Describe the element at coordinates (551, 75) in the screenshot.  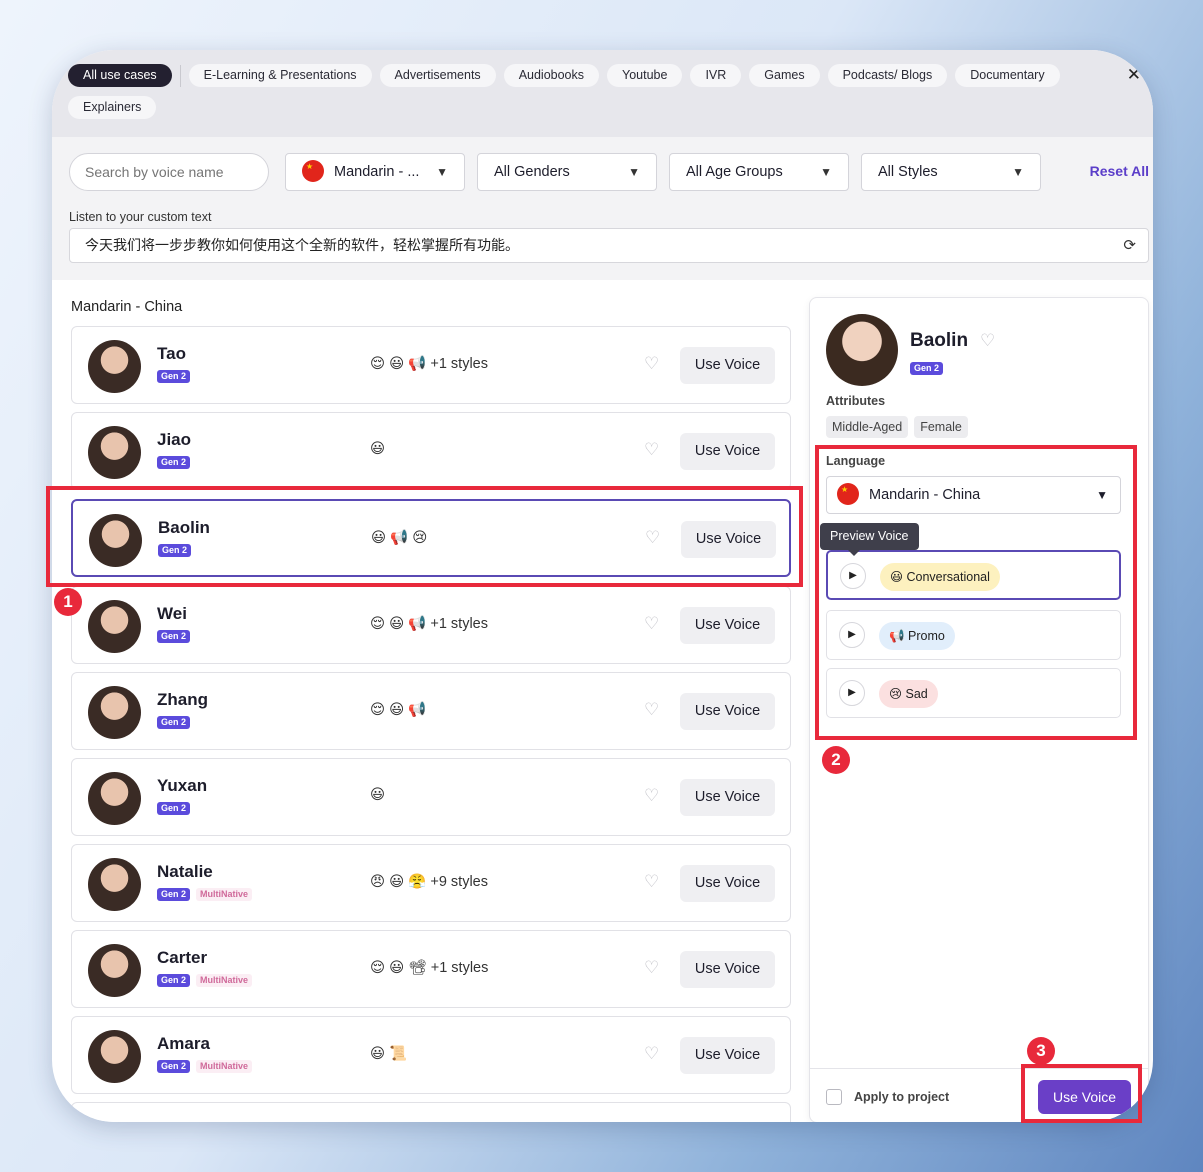
I see `chip-audiobooks: Audiobooks` at that location.